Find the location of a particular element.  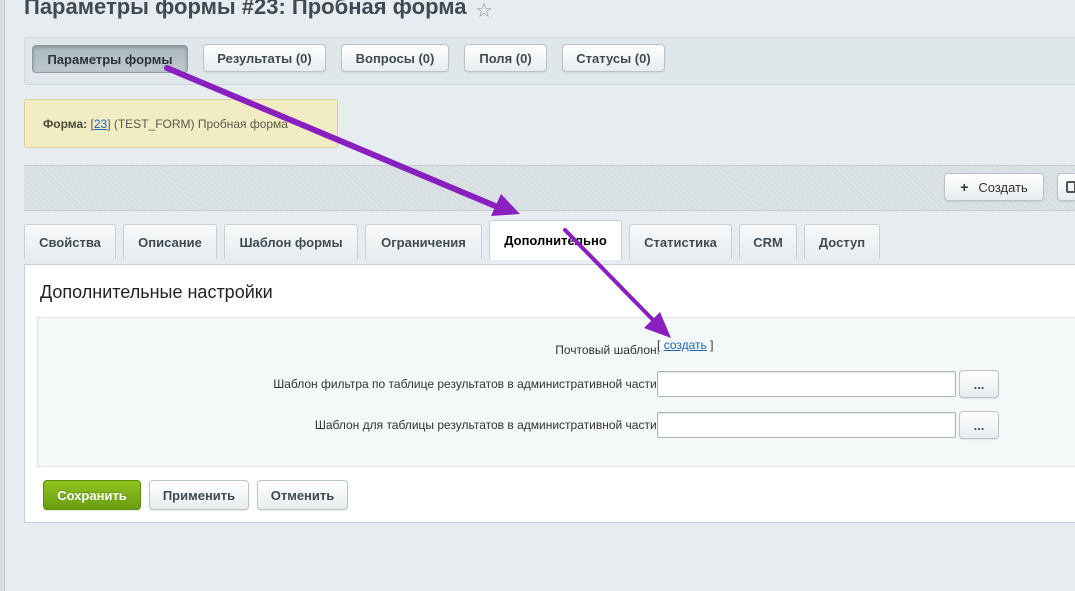

document-icon is located at coordinates (1070, 187).